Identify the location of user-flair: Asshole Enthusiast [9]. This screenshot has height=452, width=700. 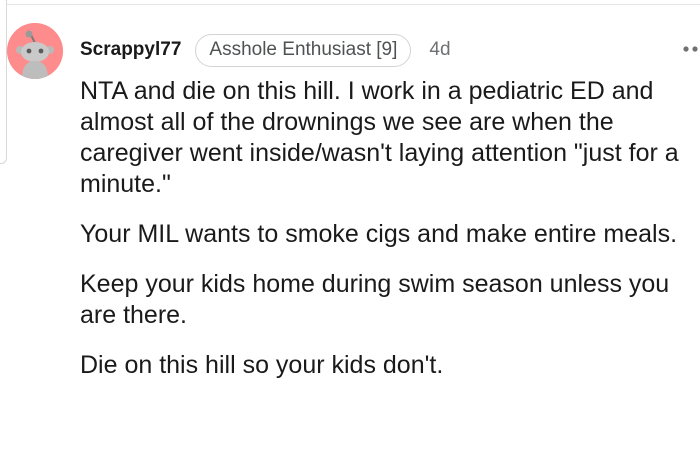
(303, 50).